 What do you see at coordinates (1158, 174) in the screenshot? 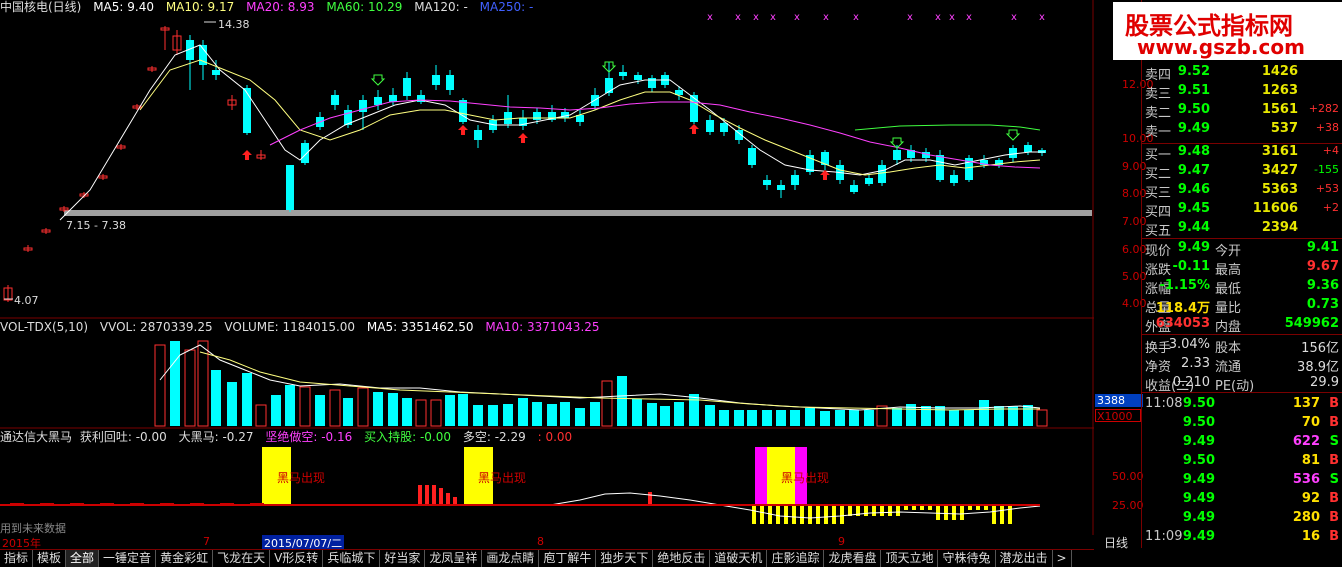
I see `book-label: 买二` at bounding box center [1158, 174].